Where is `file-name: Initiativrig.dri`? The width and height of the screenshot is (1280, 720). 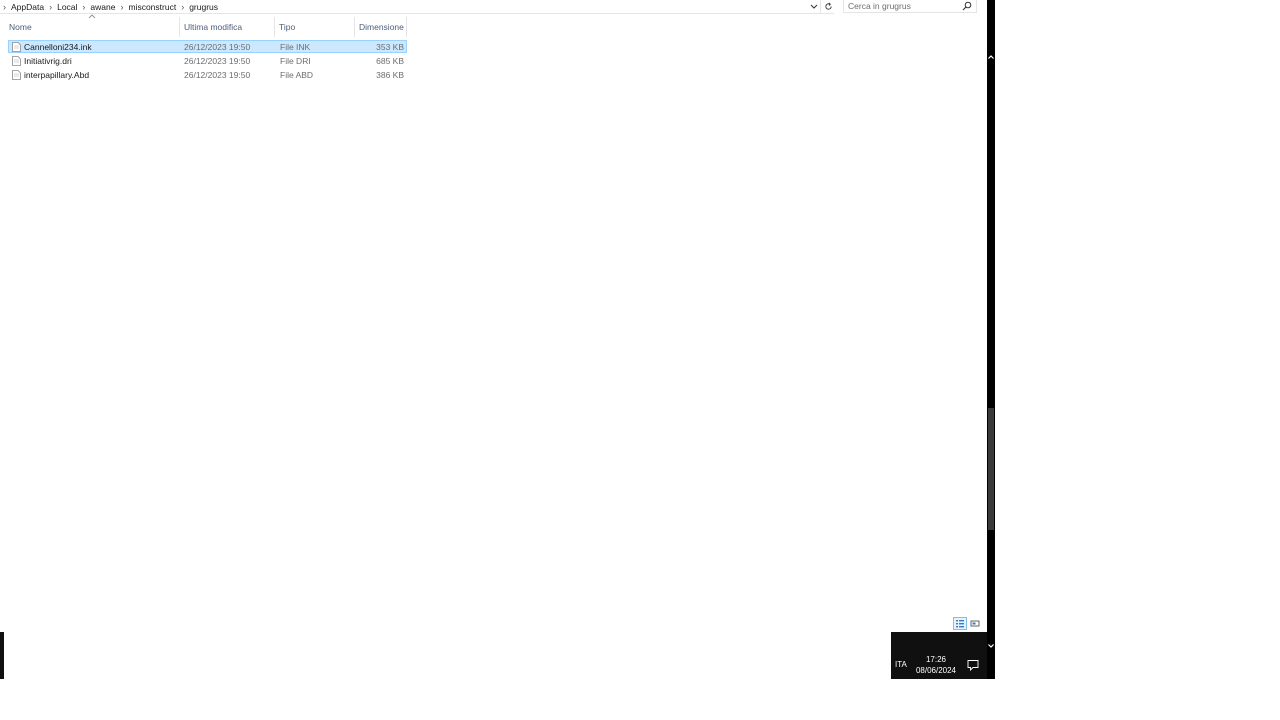
file-name: Initiativrig.dri is located at coordinates (48, 61).